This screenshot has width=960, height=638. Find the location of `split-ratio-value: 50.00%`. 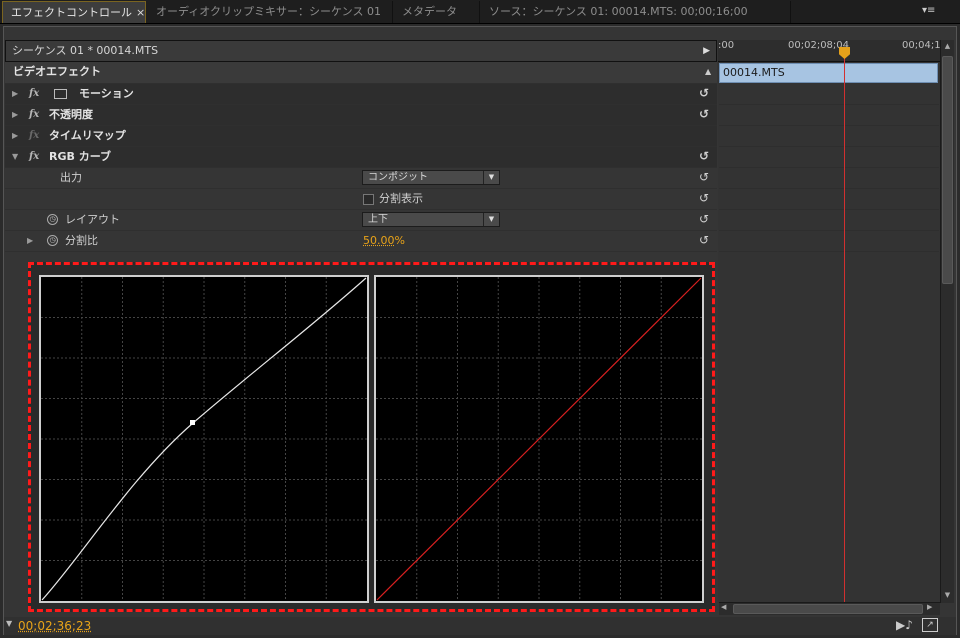

split-ratio-value: 50.00% is located at coordinates (384, 241).